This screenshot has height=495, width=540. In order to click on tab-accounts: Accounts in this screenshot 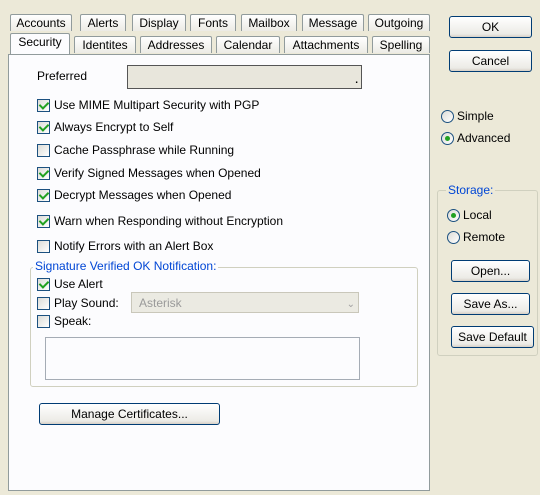, I will do `click(41, 22)`.